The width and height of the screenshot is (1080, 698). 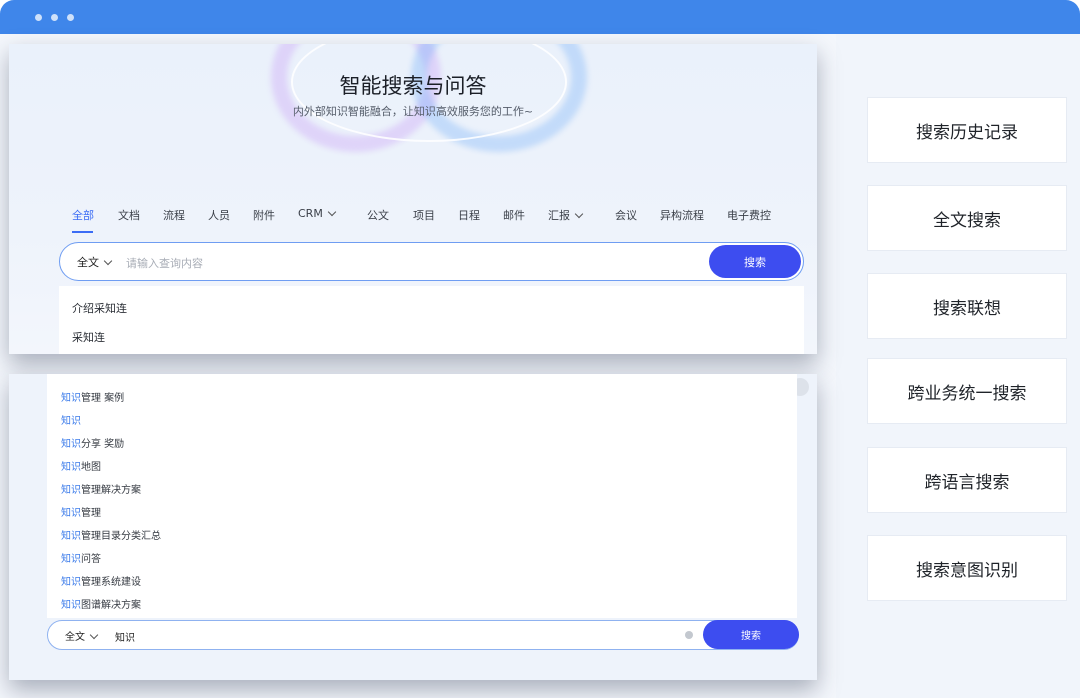 What do you see at coordinates (111, 582) in the screenshot?
I see `suggestion-rest: 管理系统建设` at bounding box center [111, 582].